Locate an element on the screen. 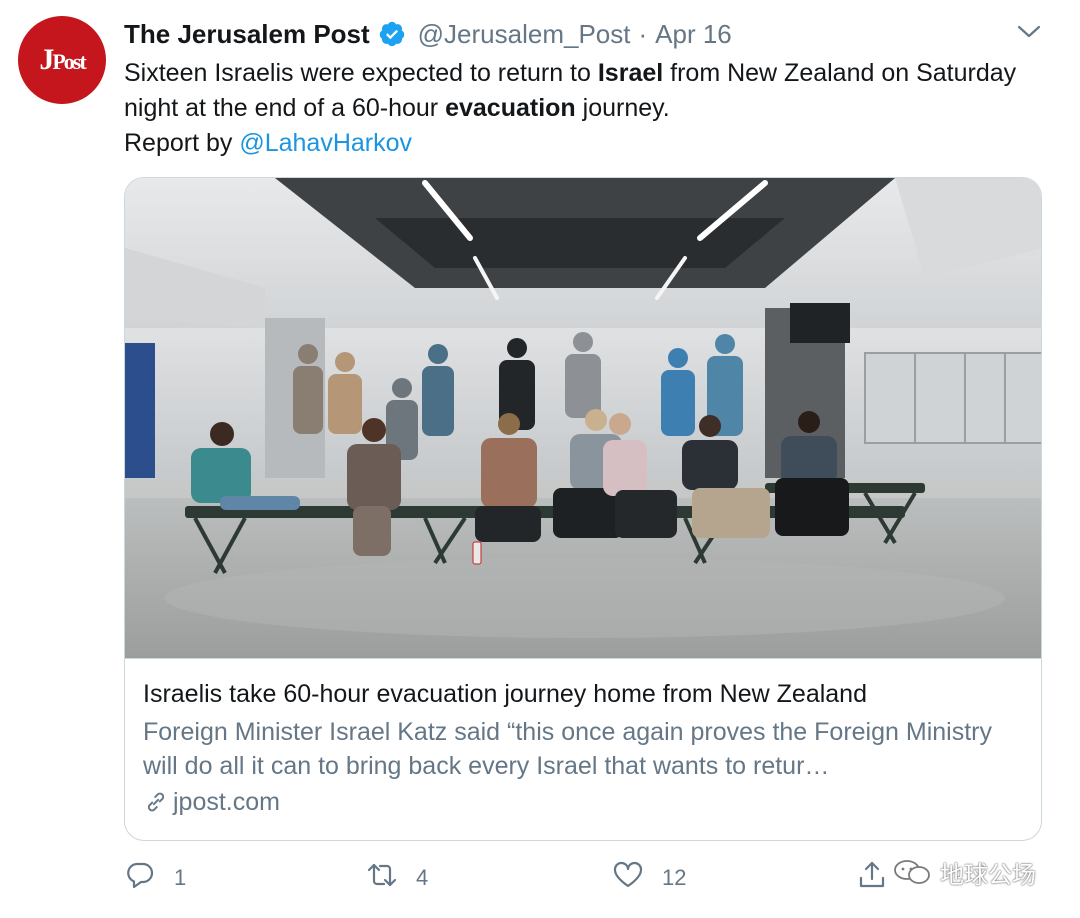 This screenshot has height=918, width=1080. like-button: 12 is located at coordinates (649, 878).